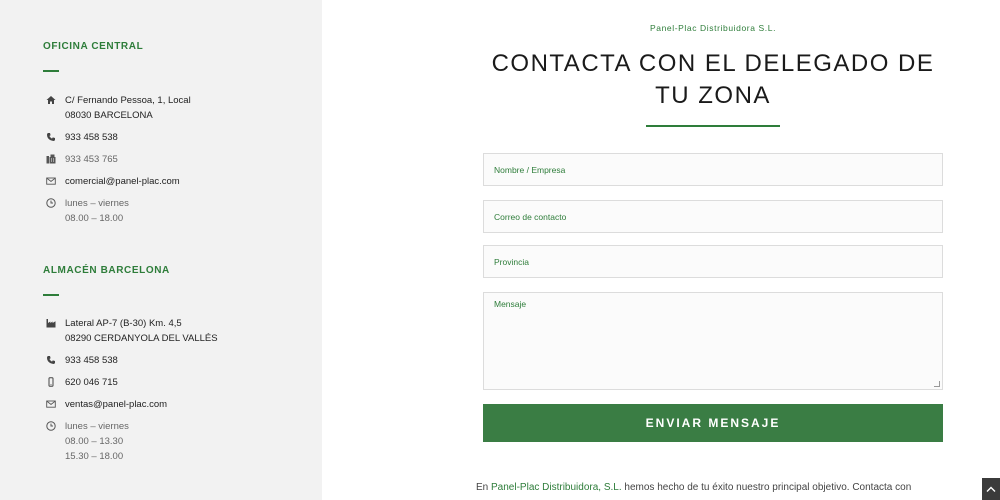 This screenshot has width=1000, height=500. I want to click on chevron-up-icon, so click(991, 489).